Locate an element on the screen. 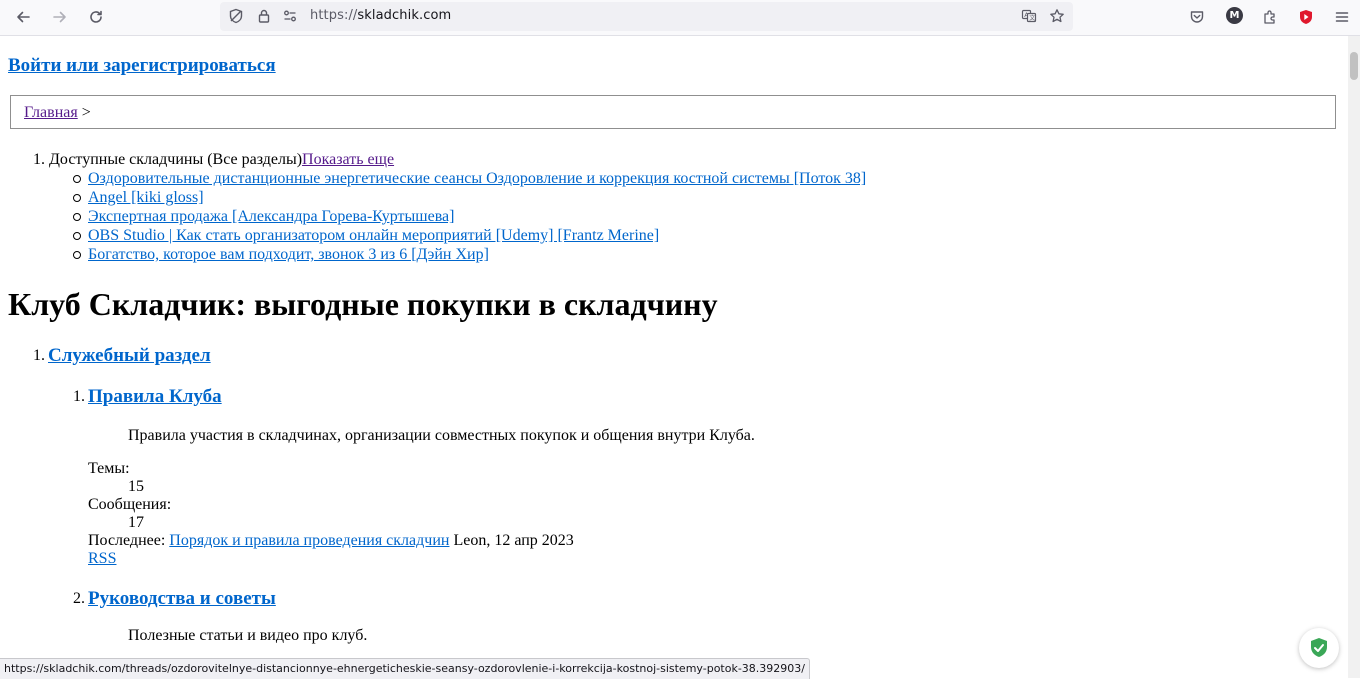  address-bar: https://skladchik.com A文 is located at coordinates (646, 16).